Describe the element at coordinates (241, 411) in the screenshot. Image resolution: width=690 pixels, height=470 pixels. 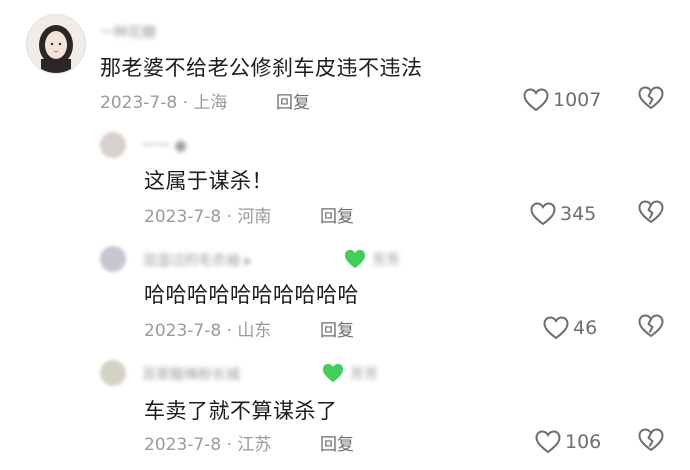
I see `comment-text: 车卖了就不算谋杀了` at that location.